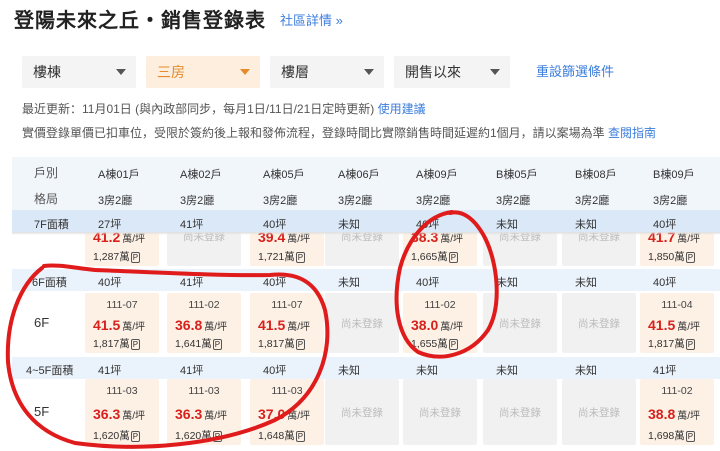  I want to click on total-price: 1,817萬 P, so click(117, 343).